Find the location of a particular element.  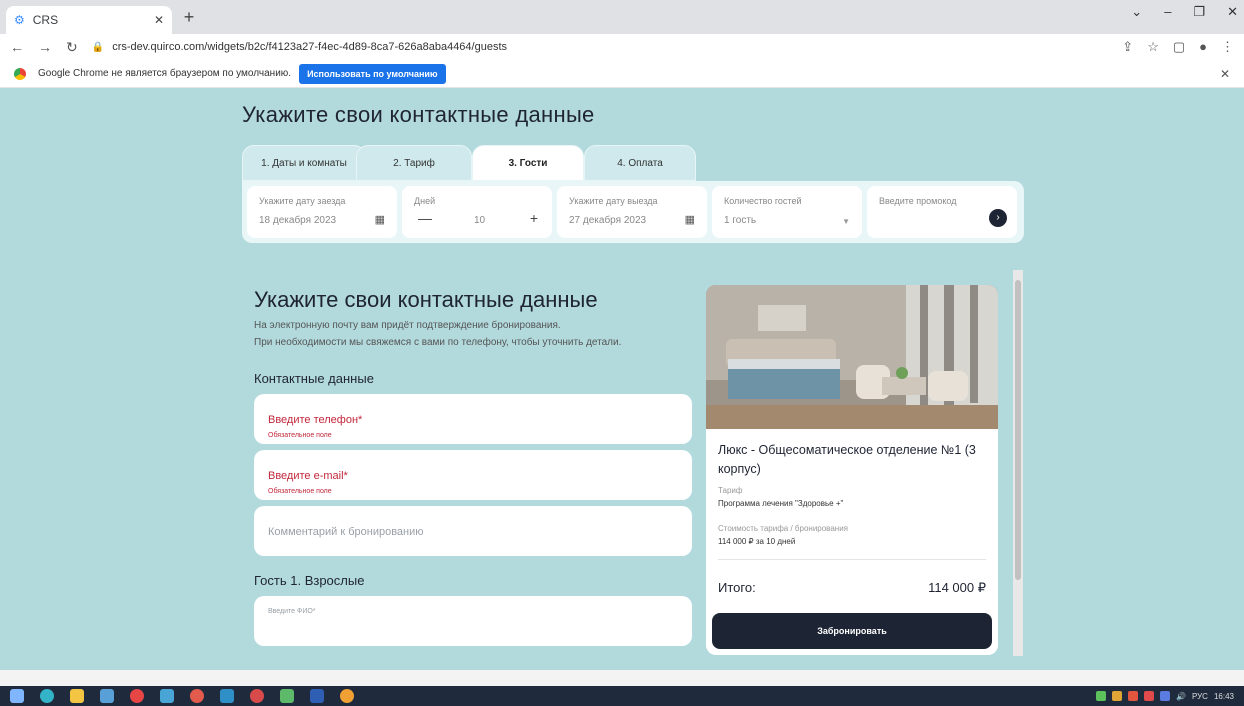

mail-icon is located at coordinates (167, 696).